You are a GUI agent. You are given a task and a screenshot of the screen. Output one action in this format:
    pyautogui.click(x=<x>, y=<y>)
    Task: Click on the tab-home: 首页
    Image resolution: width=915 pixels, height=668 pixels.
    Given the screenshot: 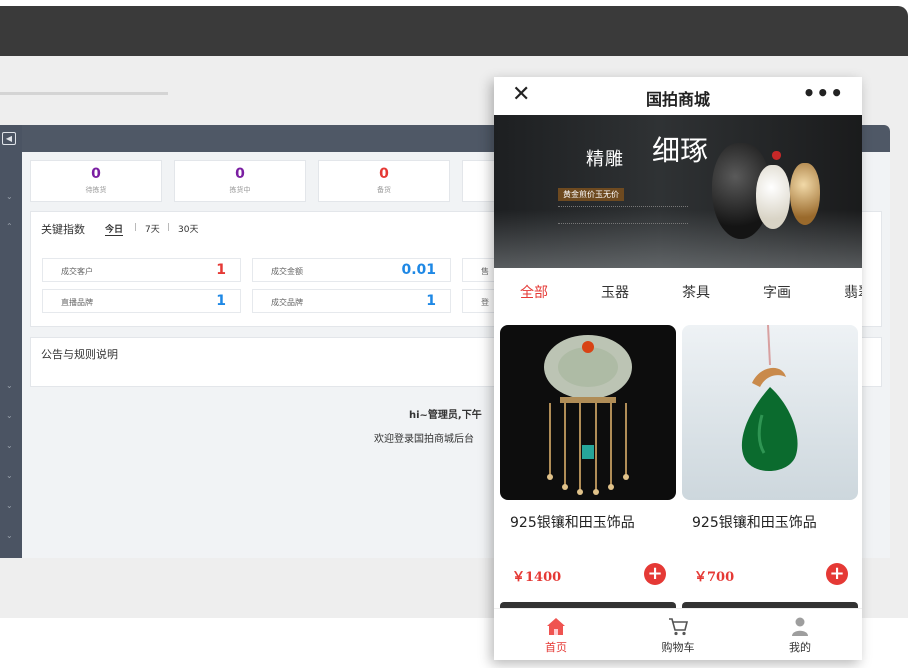 What is the action you would take?
    pyautogui.click(x=556, y=635)
    